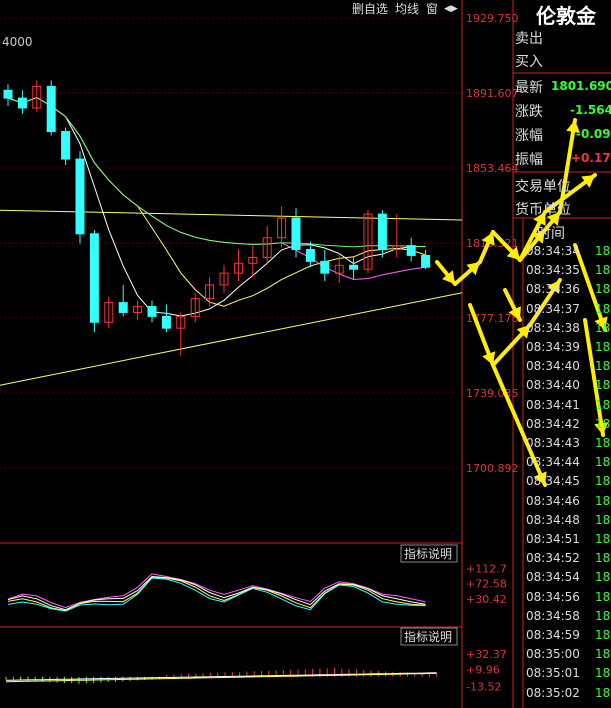  What do you see at coordinates (553, 673) in the screenshot?
I see `tick-time: 08:35:01` at bounding box center [553, 673].